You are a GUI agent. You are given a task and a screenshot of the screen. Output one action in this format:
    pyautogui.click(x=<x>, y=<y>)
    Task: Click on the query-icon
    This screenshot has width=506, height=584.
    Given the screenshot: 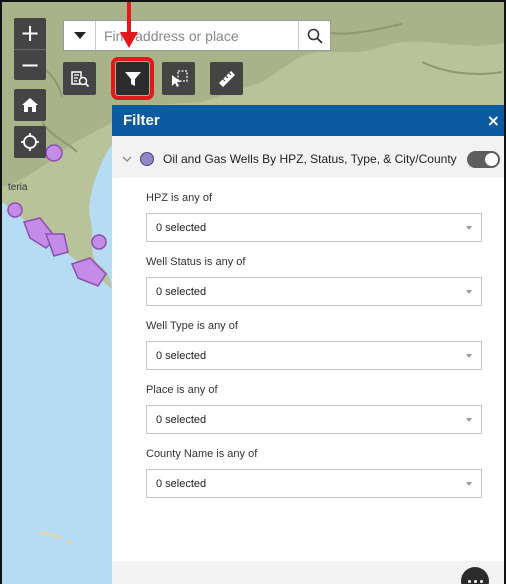 What is the action you would take?
    pyautogui.click(x=79, y=78)
    